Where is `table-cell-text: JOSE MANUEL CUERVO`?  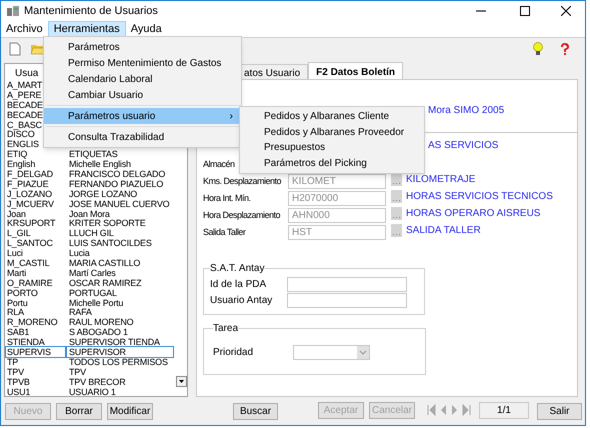
table-cell-text: JOSE MANUEL CUERVO is located at coordinates (119, 203).